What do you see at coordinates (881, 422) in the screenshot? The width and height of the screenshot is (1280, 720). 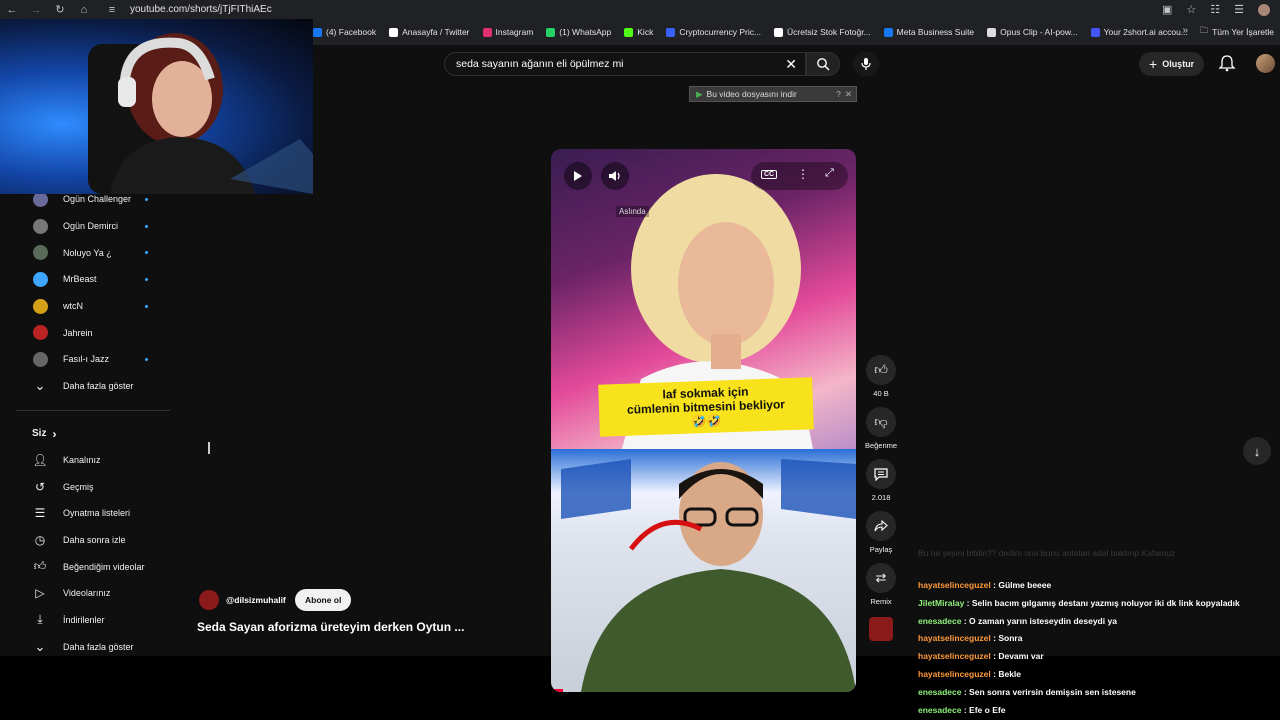 I see `dislike-button: 👎︎` at bounding box center [881, 422].